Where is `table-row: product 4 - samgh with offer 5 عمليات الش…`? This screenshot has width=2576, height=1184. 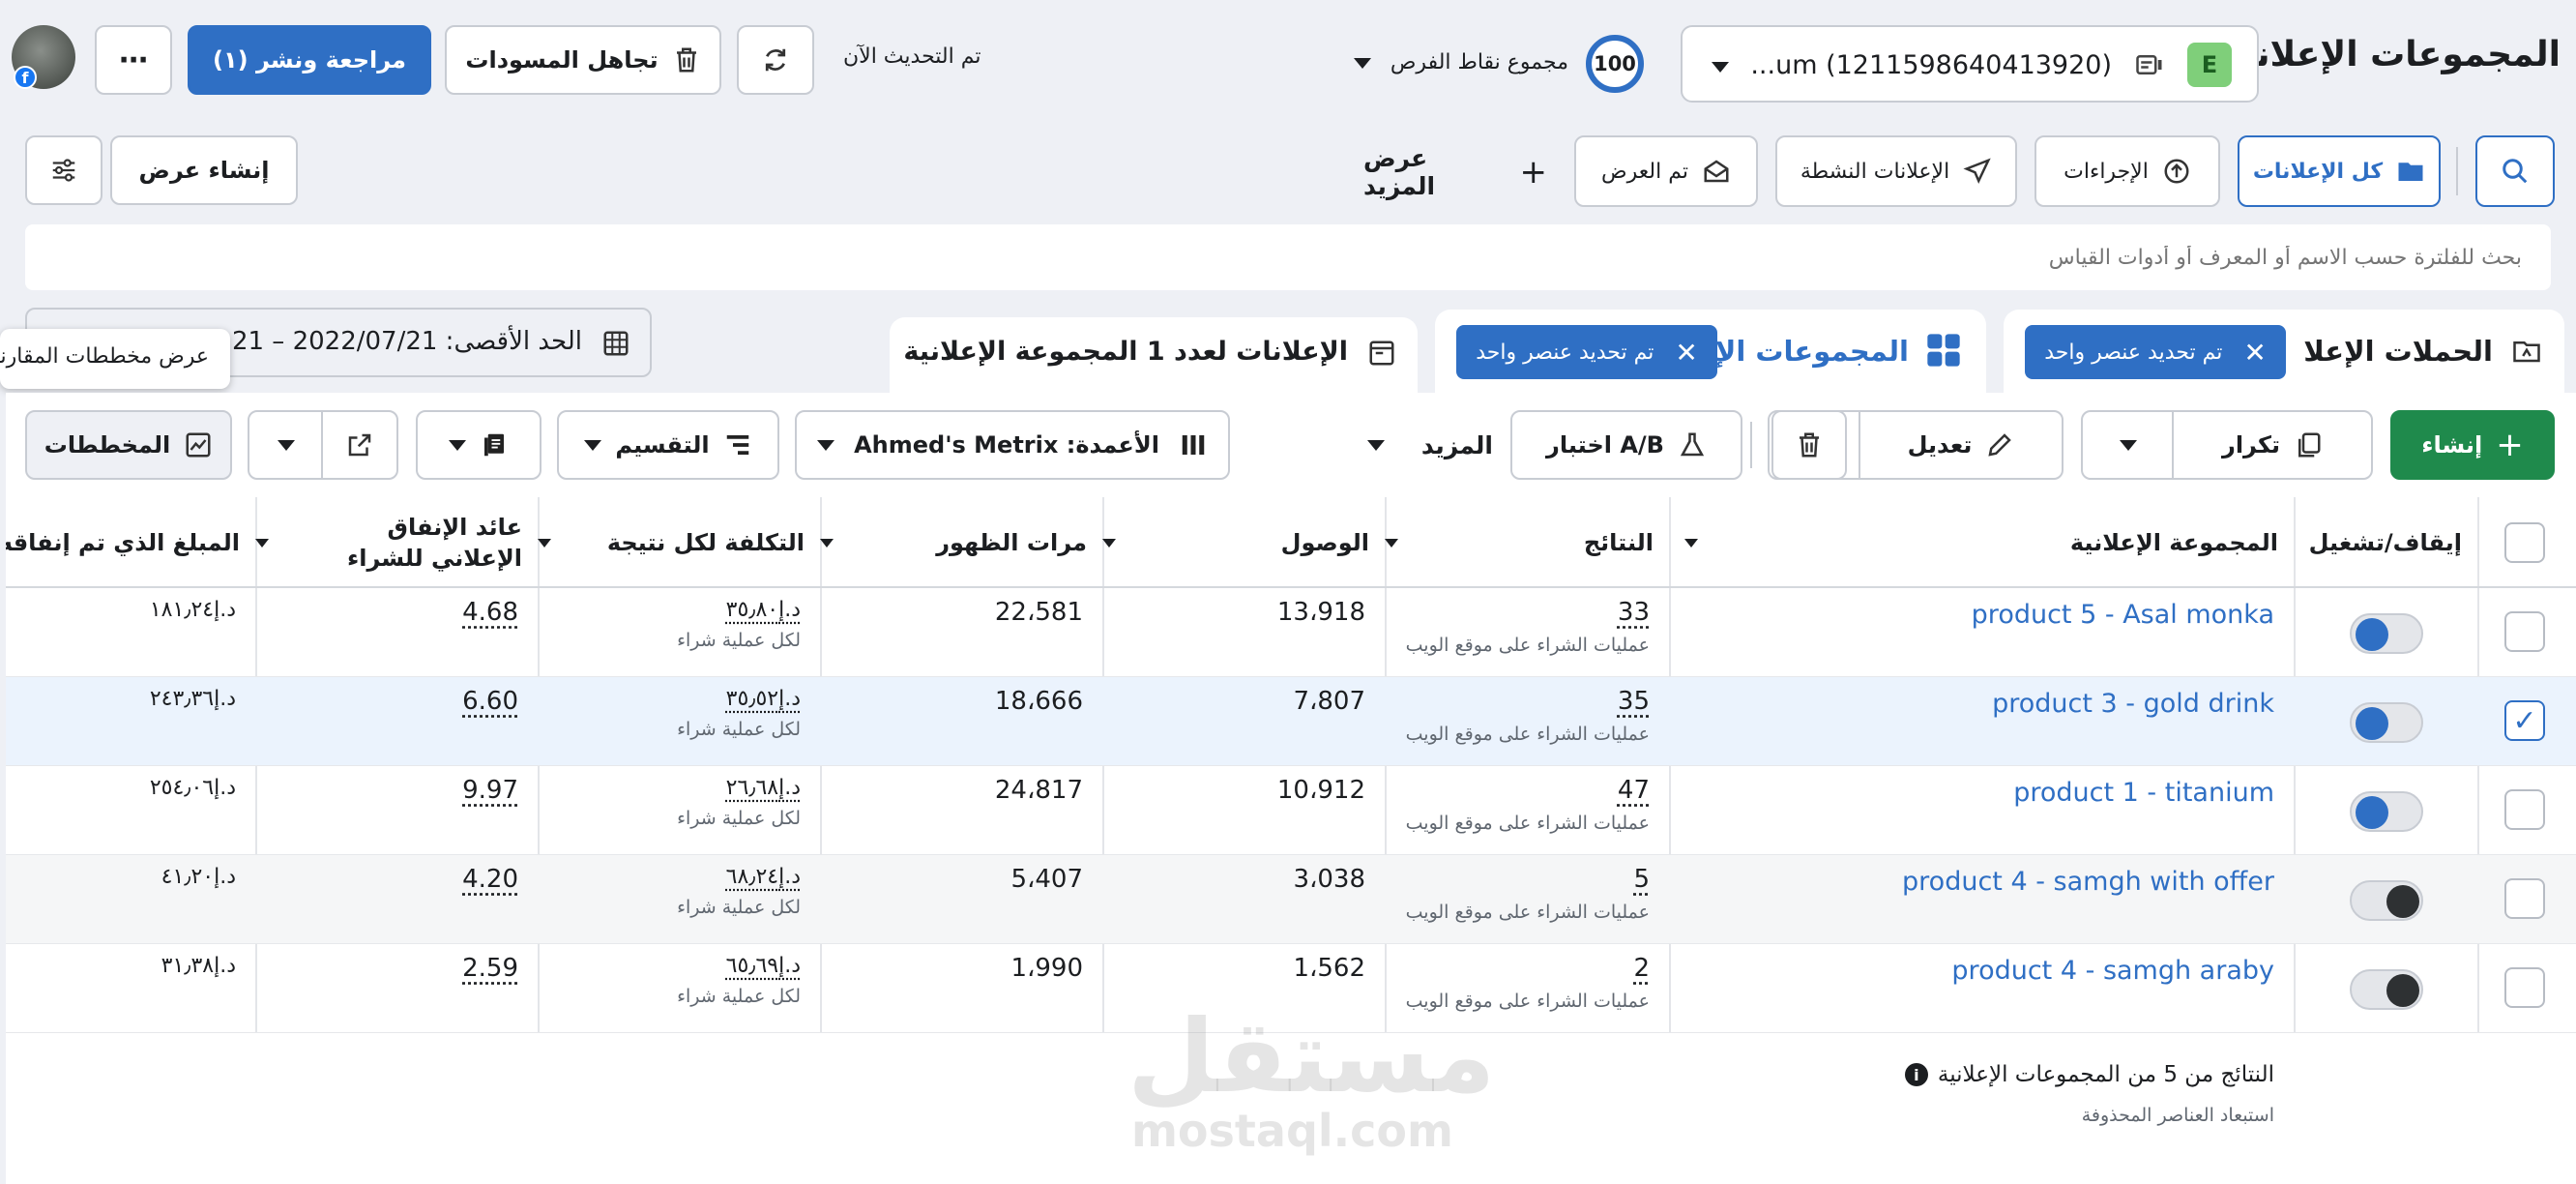 table-row: product 4 - samgh with offer 5 عمليات الش… is located at coordinates (1291, 899).